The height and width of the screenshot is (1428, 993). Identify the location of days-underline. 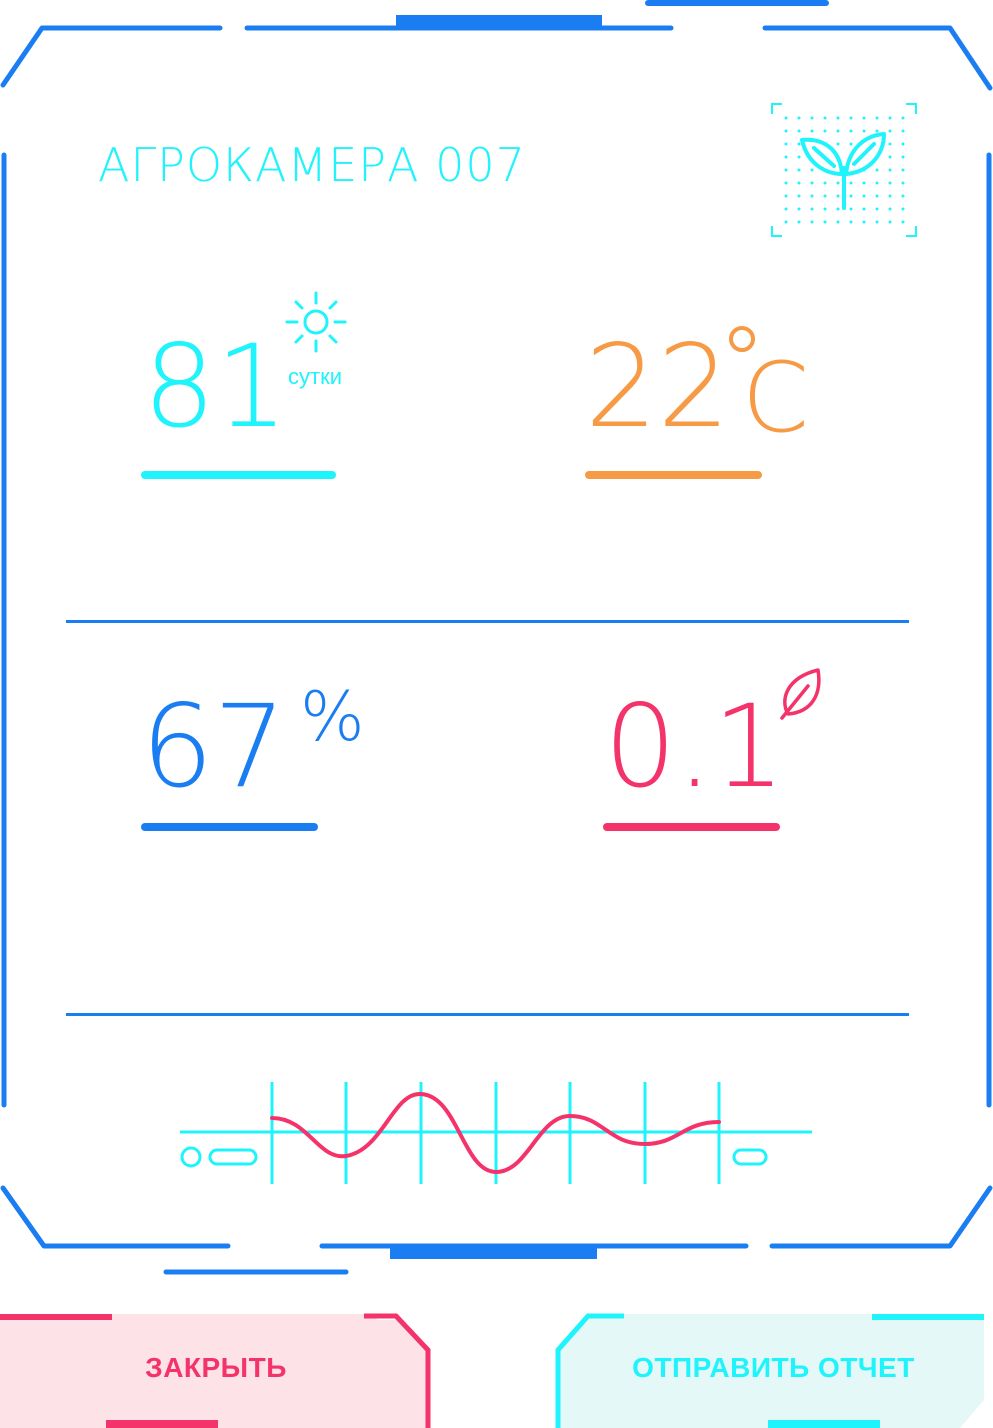
(238, 475).